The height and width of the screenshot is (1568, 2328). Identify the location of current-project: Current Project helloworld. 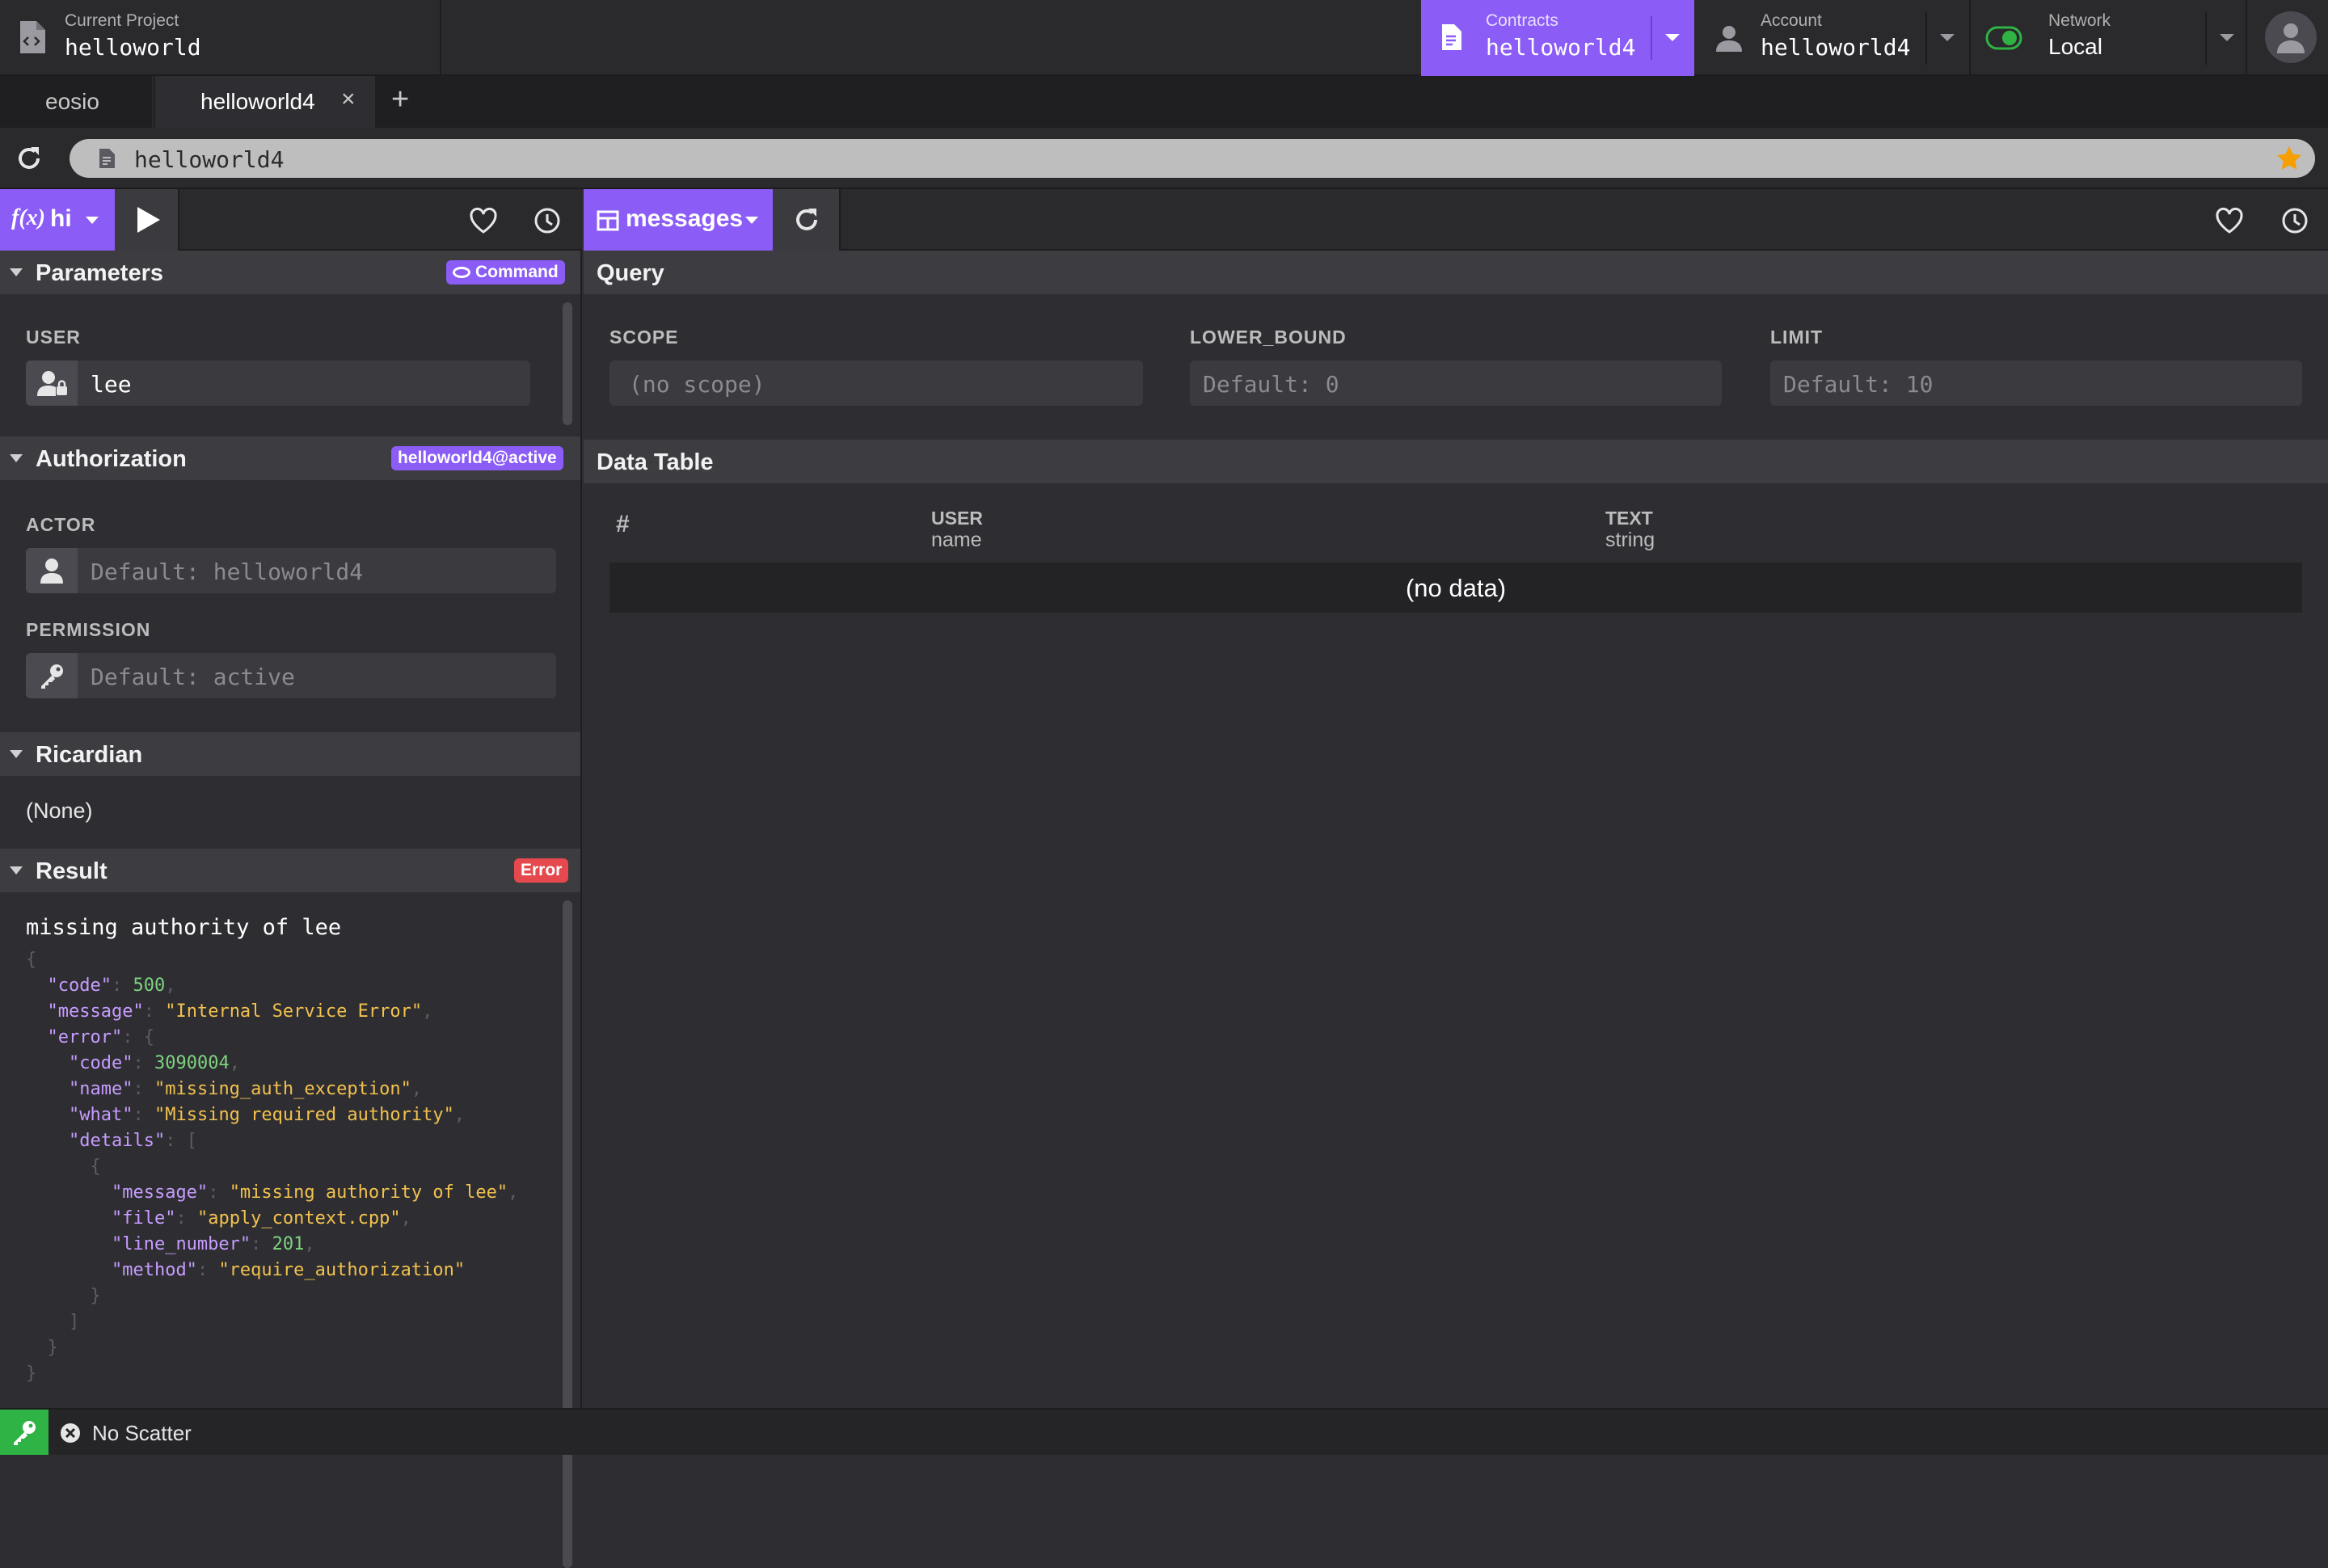
(220, 38).